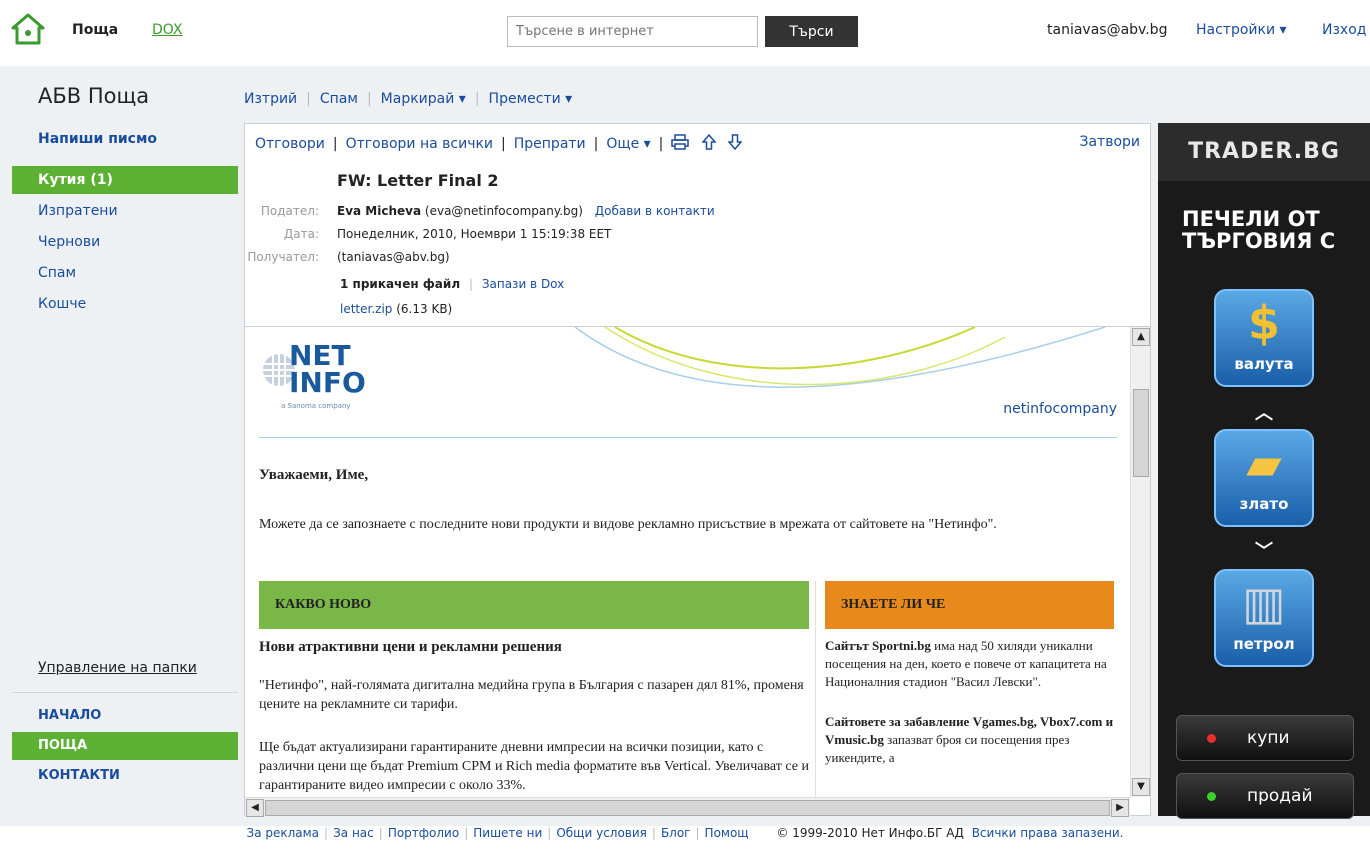 Image resolution: width=1370 pixels, height=858 pixels. What do you see at coordinates (1264, 364) in the screenshot?
I see `tile-label: валута` at bounding box center [1264, 364].